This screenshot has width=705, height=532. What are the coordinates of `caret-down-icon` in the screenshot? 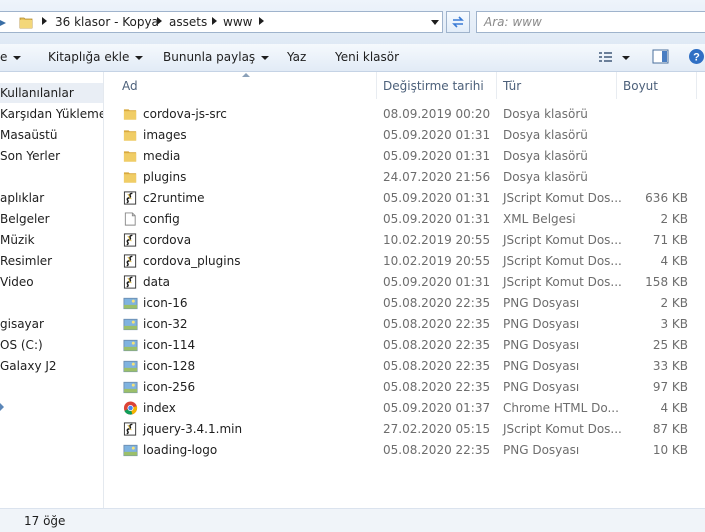 It's located at (265, 57).